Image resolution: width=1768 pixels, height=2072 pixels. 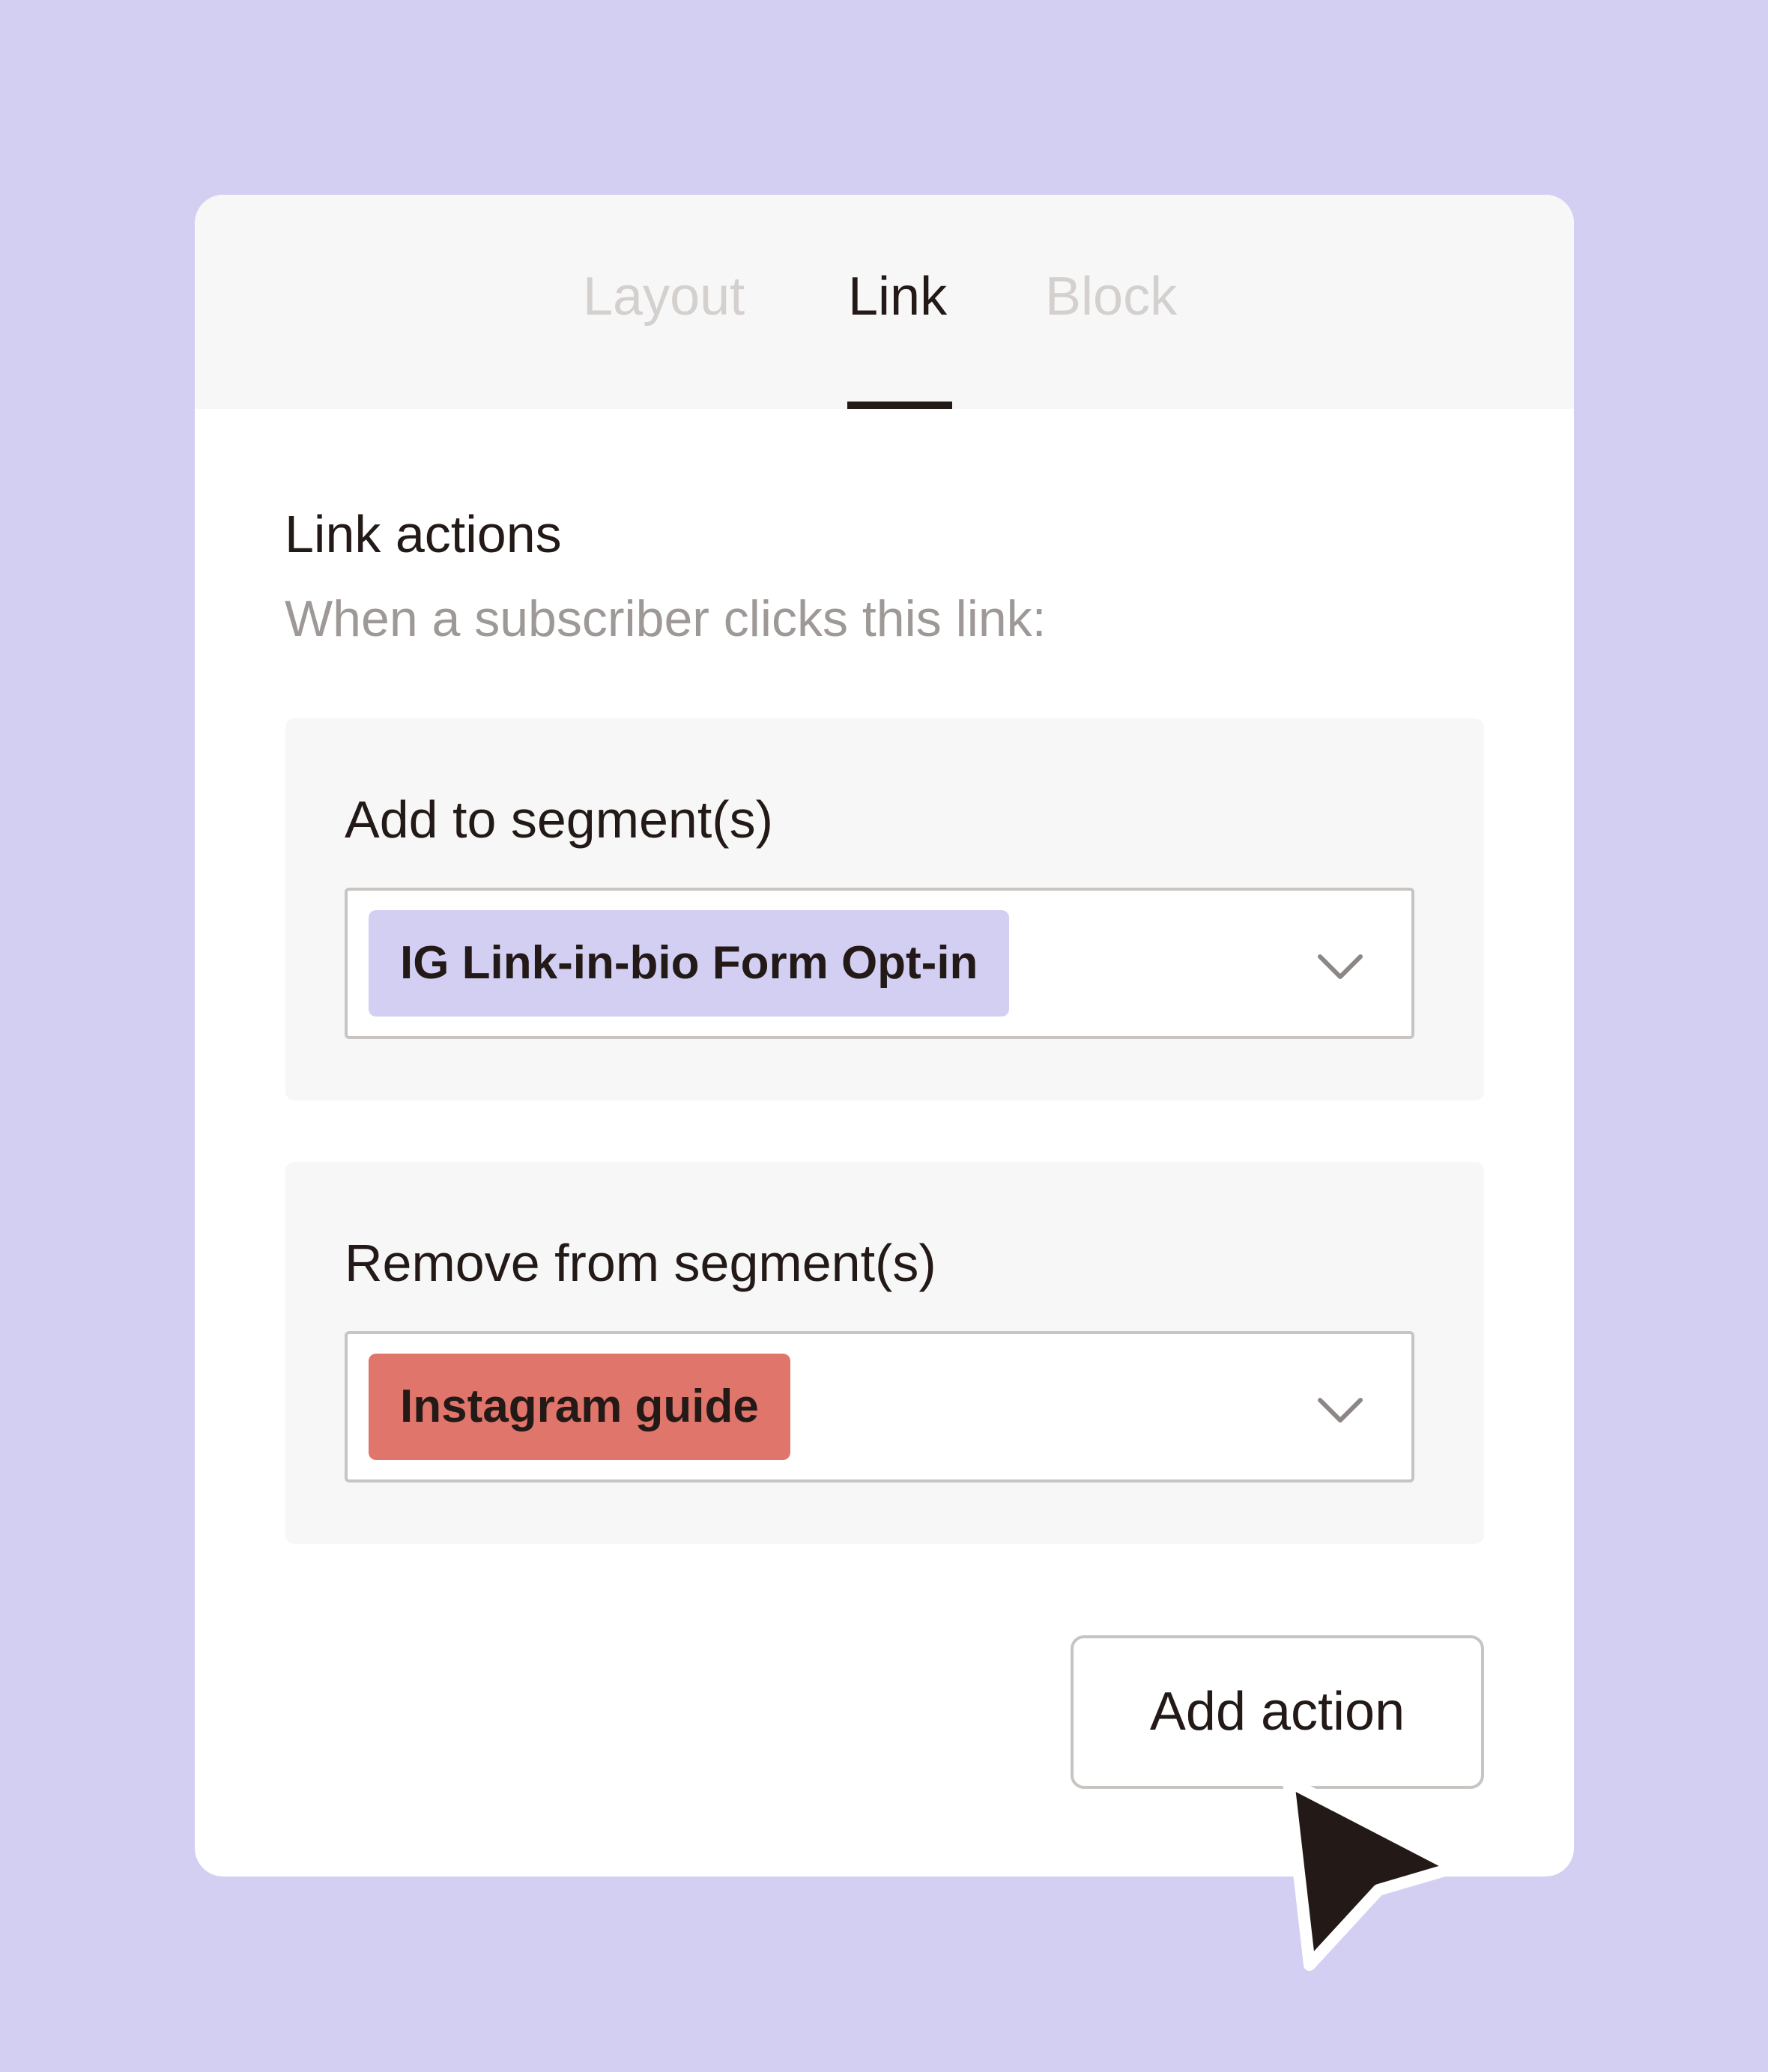 I want to click on cursor-arrow-icon, so click(x=1372, y=1873).